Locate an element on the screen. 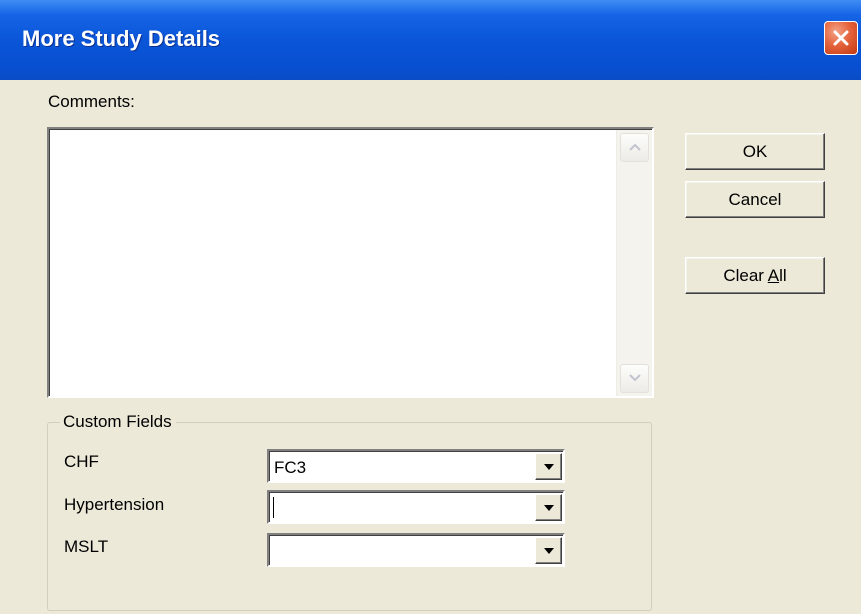 This screenshot has height=614, width=861. hypertension-dropdown-button is located at coordinates (548, 507).